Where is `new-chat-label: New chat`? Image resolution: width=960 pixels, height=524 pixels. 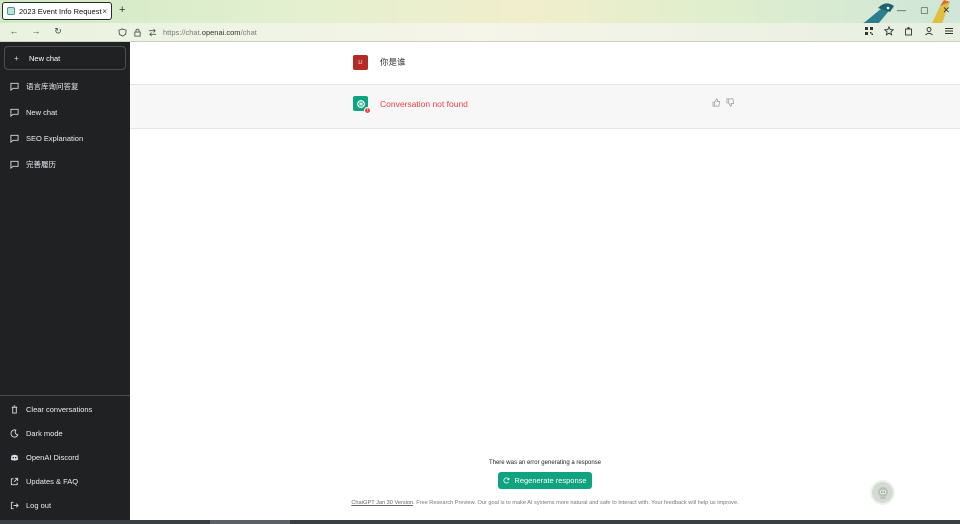
new-chat-label: New chat is located at coordinates (45, 58).